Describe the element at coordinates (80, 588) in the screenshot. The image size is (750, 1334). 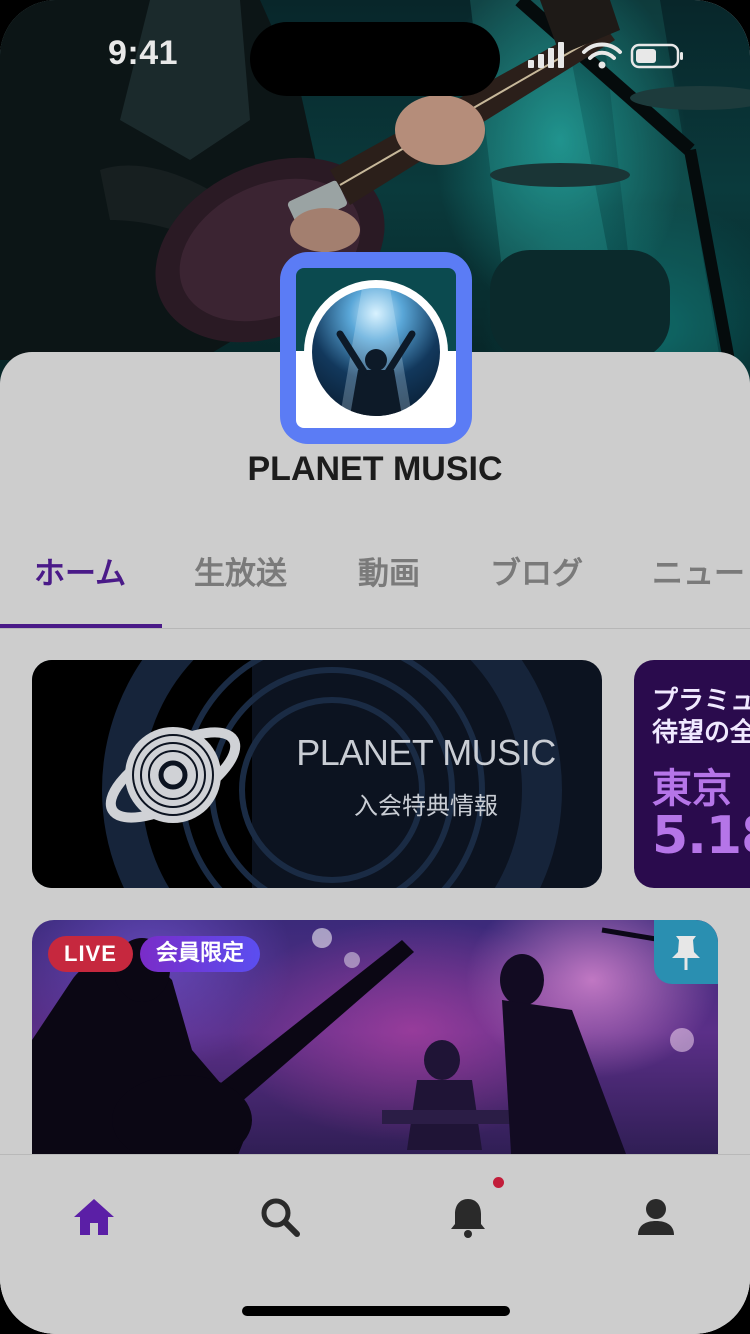
I see `tab-home: ホーム` at that location.